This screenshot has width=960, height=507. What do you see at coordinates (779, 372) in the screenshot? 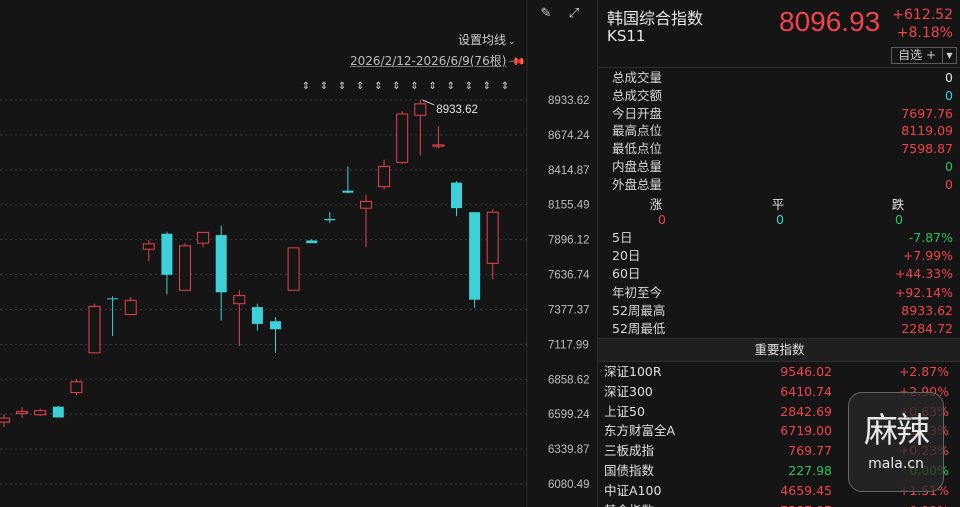
I see `index-row: 深证100R 9546.02 +2.87%` at bounding box center [779, 372].